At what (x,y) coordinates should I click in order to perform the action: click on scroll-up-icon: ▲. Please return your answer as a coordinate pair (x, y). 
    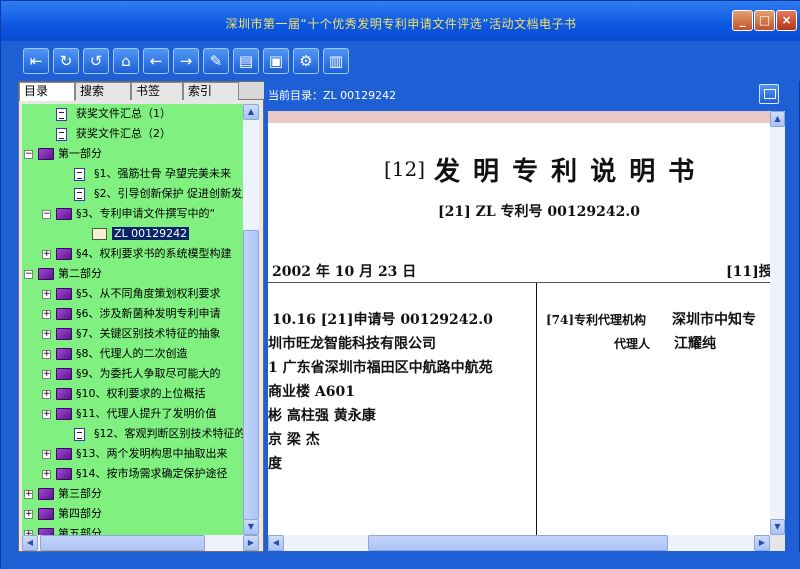
    Looking at the image, I should click on (251, 112).